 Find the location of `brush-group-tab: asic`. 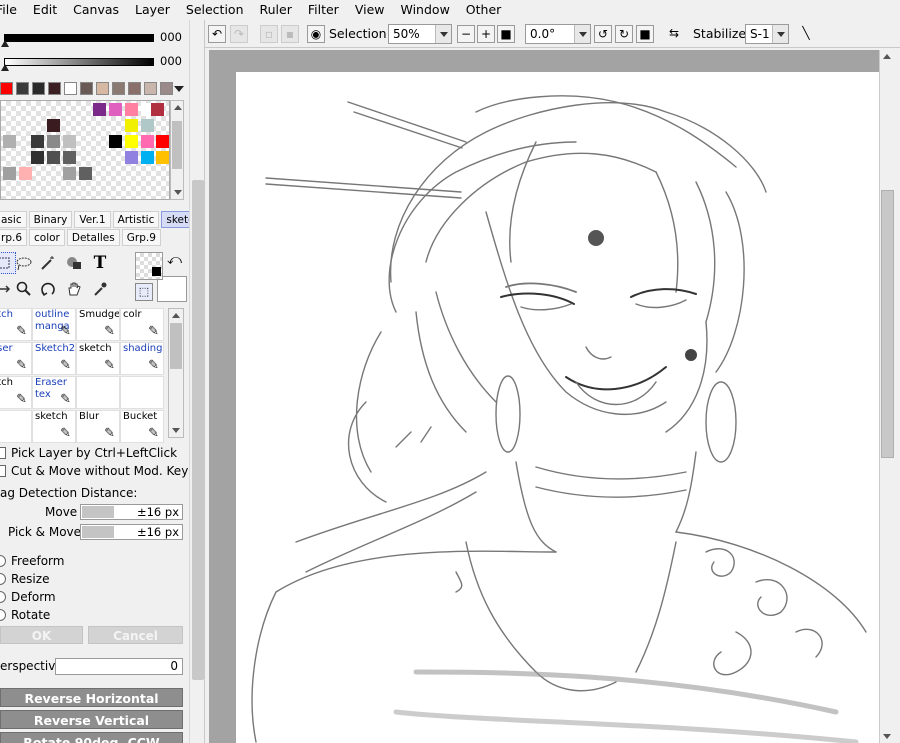

brush-group-tab: asic is located at coordinates (13, 219).